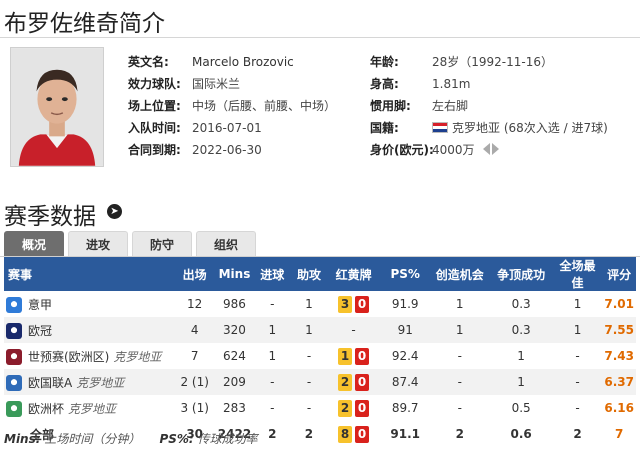 This screenshot has height=449, width=640. Describe the element at coordinates (194, 356) in the screenshot. I see `apps-cell: 7` at that location.